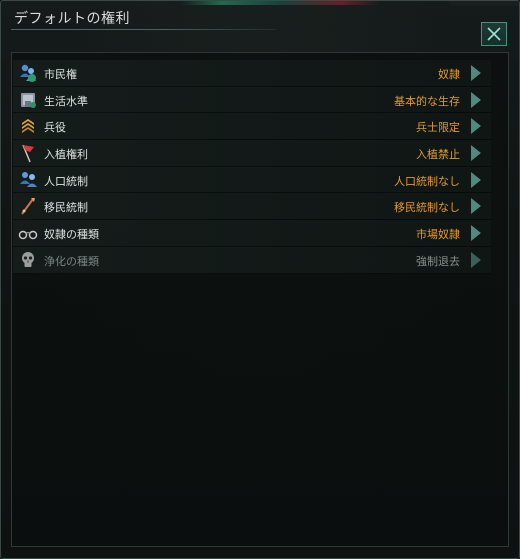 This screenshot has height=559, width=520. What do you see at coordinates (71, 261) in the screenshot?
I see `right-label: 浄化の種類` at bounding box center [71, 261].